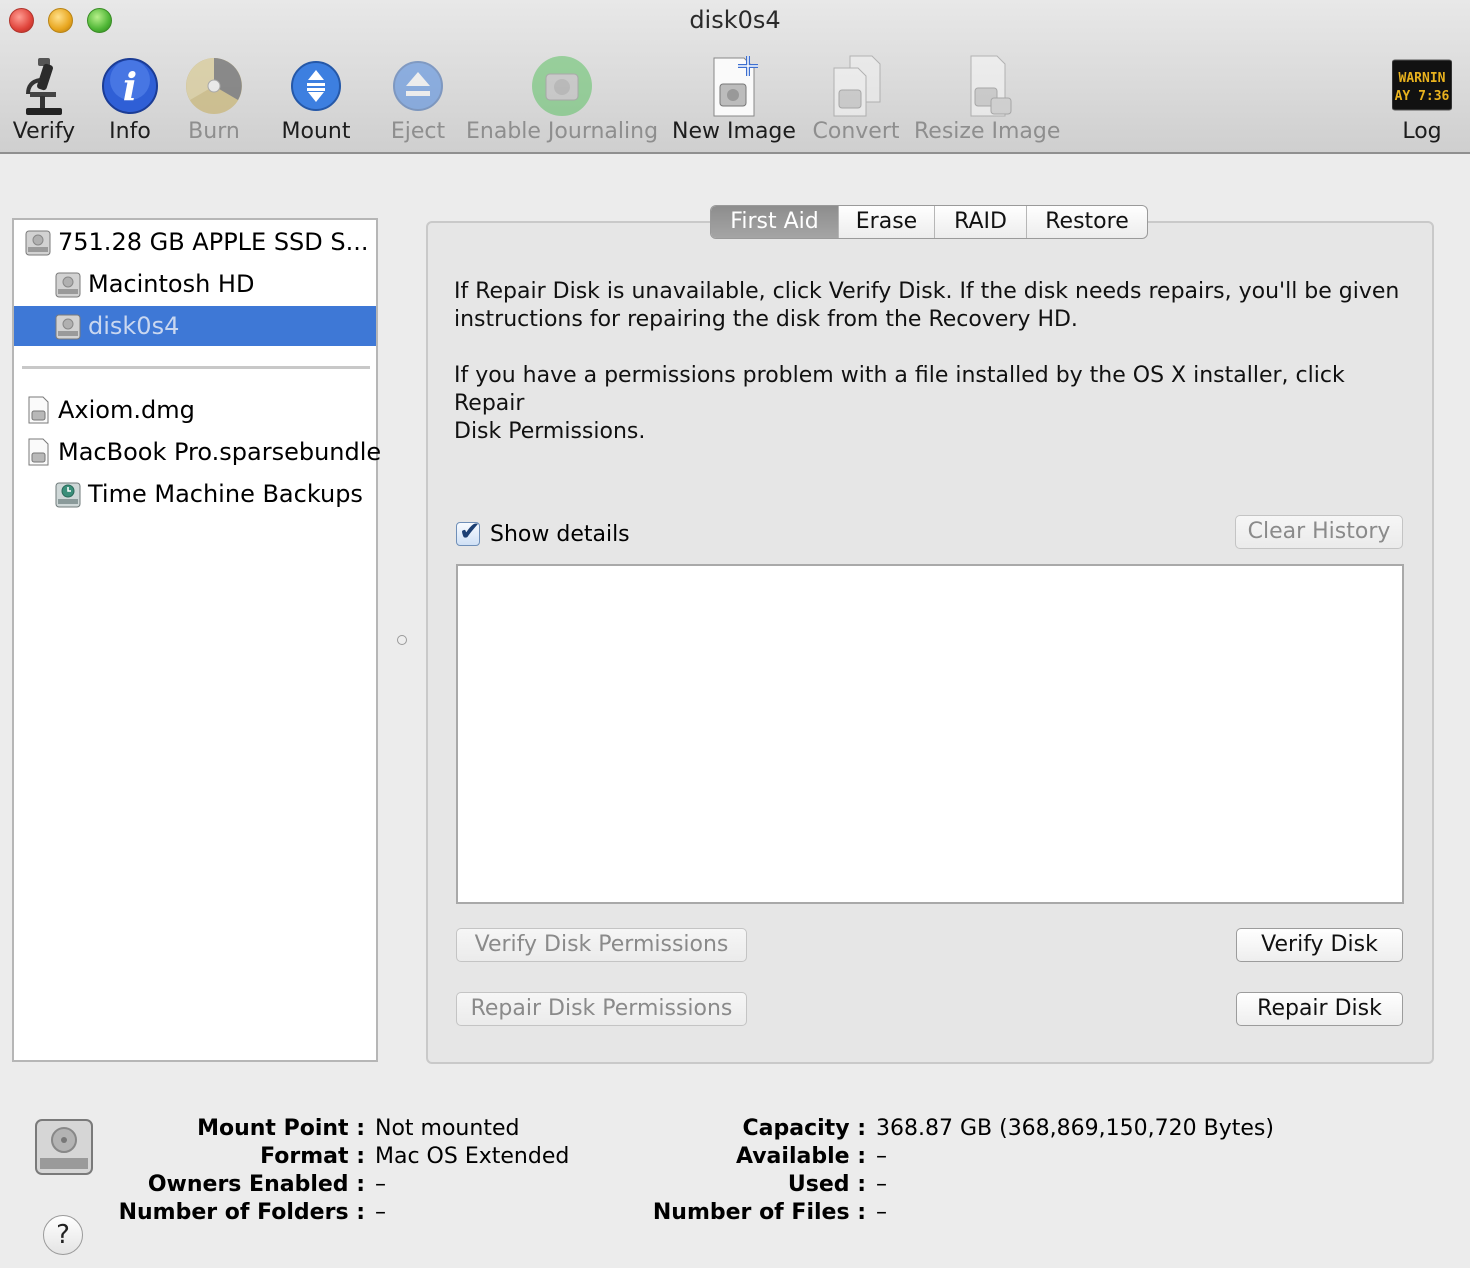  Describe the element at coordinates (1422, 78) in the screenshot. I see `svg-text: WARNIN` at that location.